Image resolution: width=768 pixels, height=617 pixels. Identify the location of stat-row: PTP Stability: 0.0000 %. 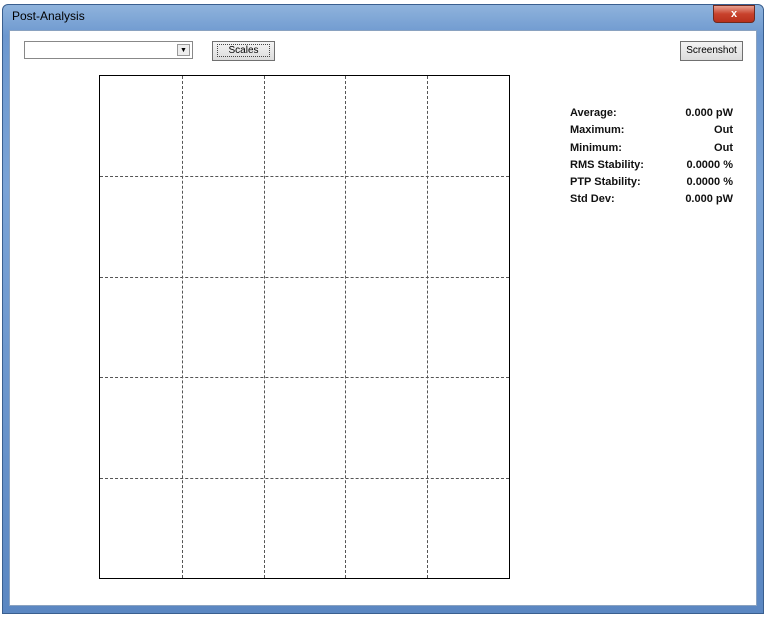
(651, 184).